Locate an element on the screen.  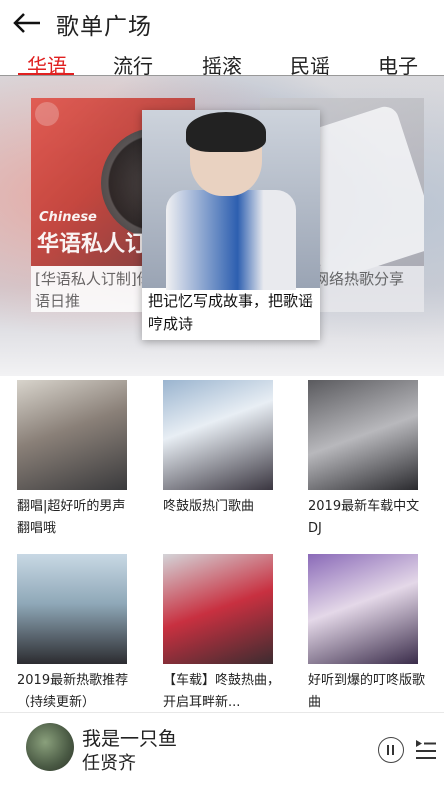
carousel-caption-right: 网络热歌分享 is located at coordinates (359, 279).